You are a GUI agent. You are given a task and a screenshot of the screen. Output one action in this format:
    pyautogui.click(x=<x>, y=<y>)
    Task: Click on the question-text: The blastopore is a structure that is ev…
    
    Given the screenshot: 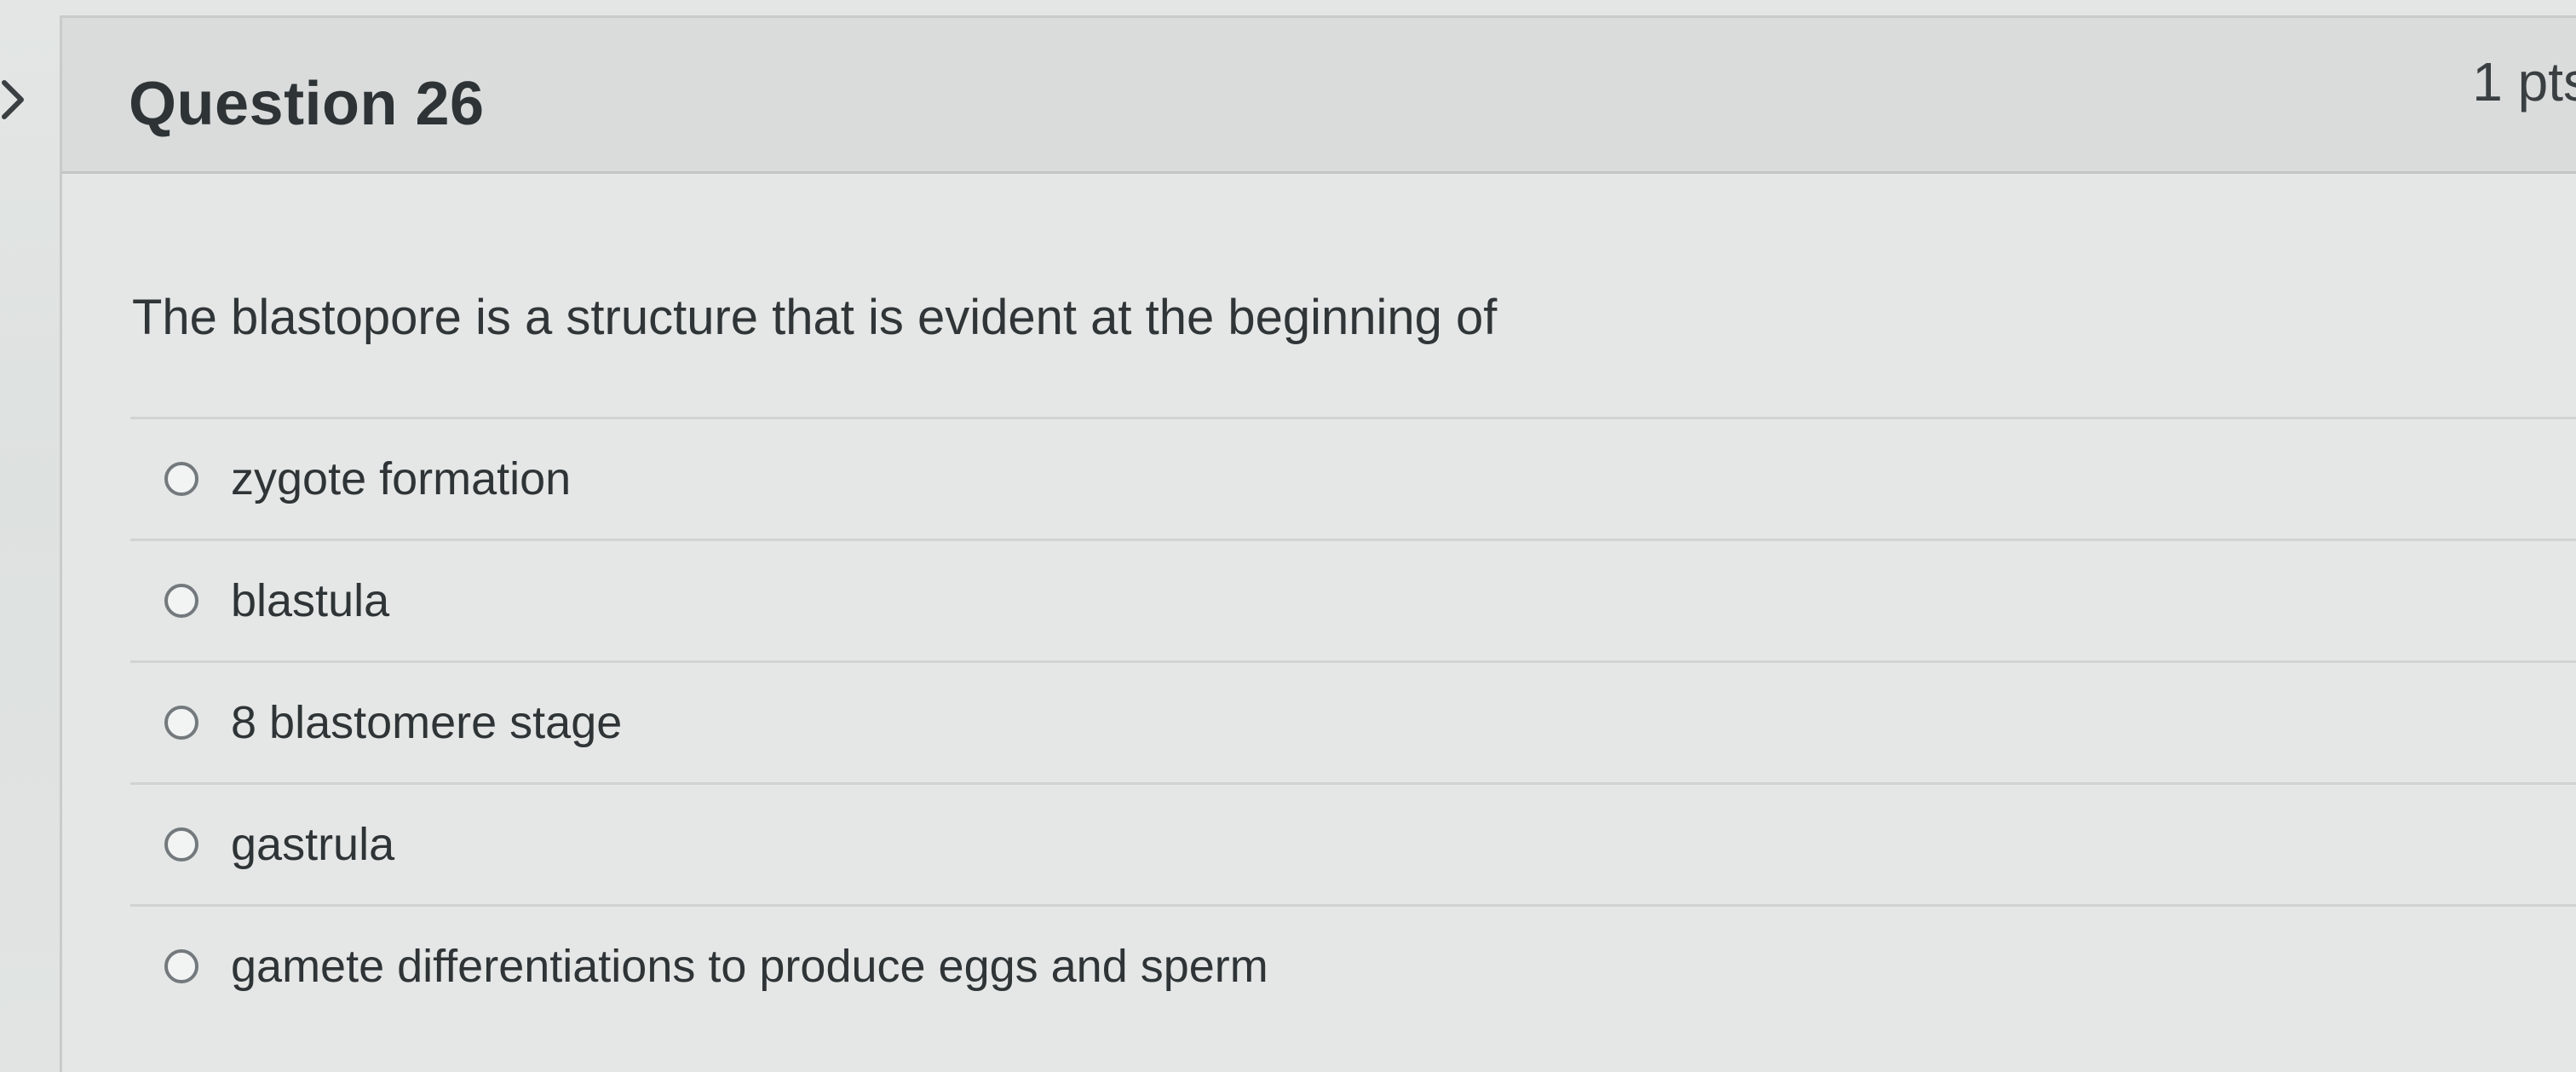 What is the action you would take?
    pyautogui.click(x=815, y=317)
    